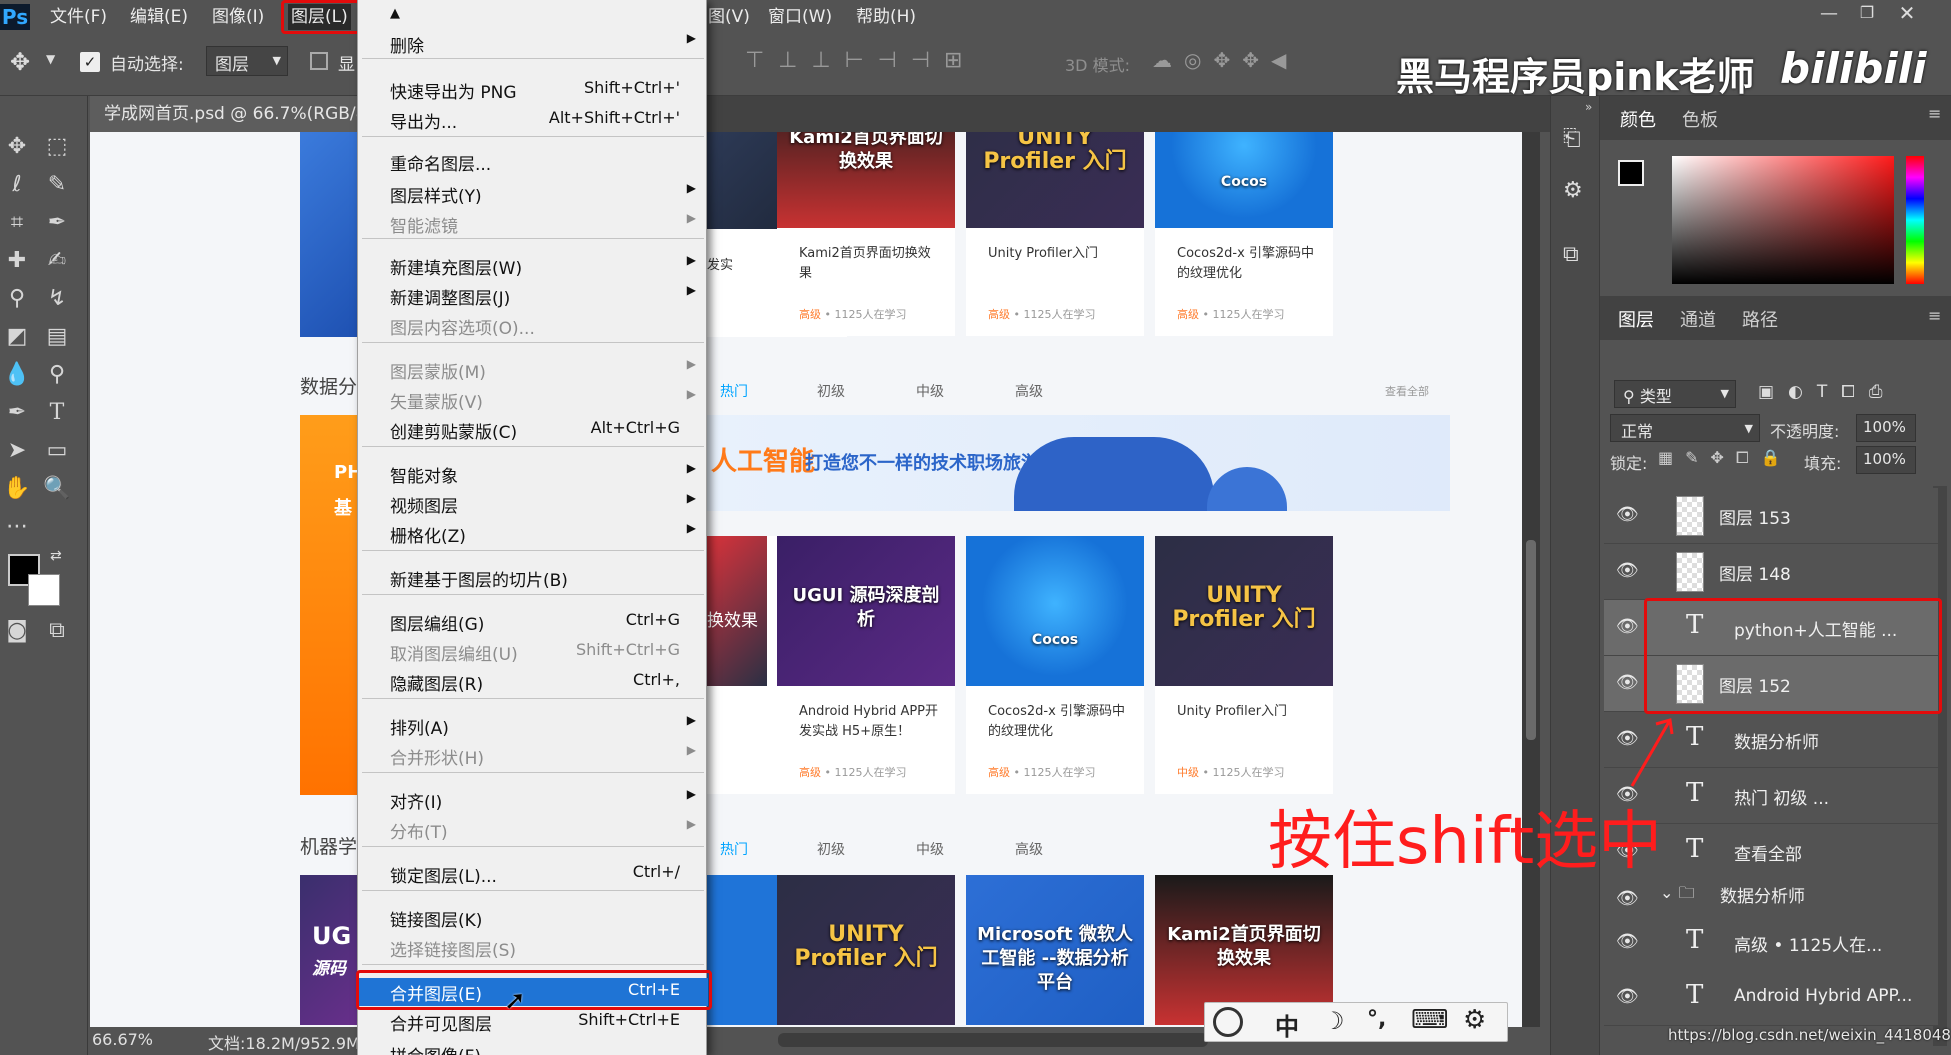  I want to click on horizontal-scrollbar, so click(993, 1040).